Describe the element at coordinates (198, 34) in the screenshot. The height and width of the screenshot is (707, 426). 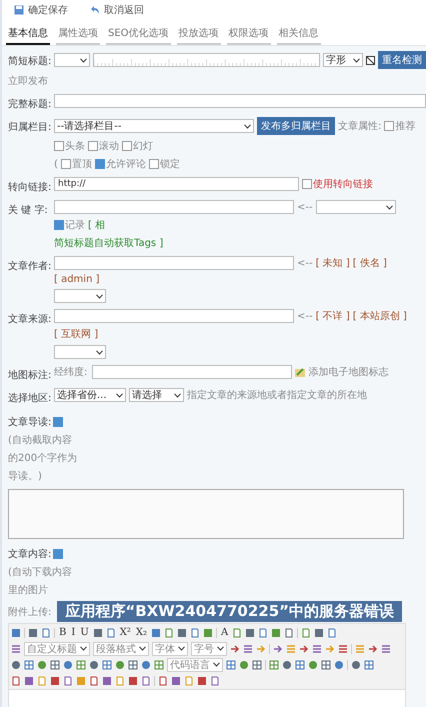
I see `tab: 投放选项` at that location.